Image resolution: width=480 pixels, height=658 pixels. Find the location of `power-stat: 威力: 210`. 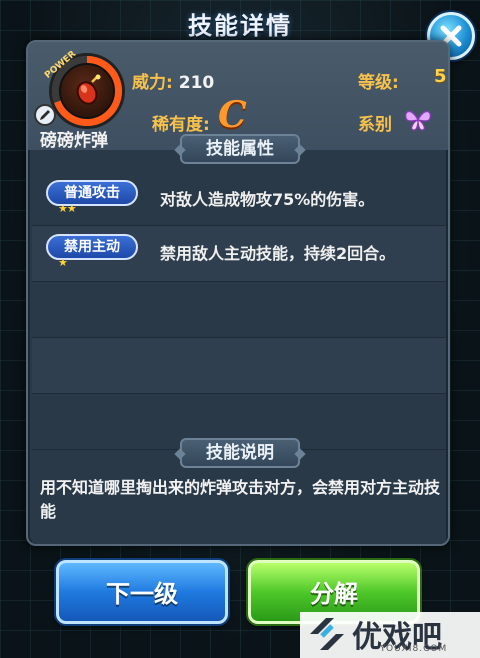

power-stat: 威力: 210 is located at coordinates (173, 80).